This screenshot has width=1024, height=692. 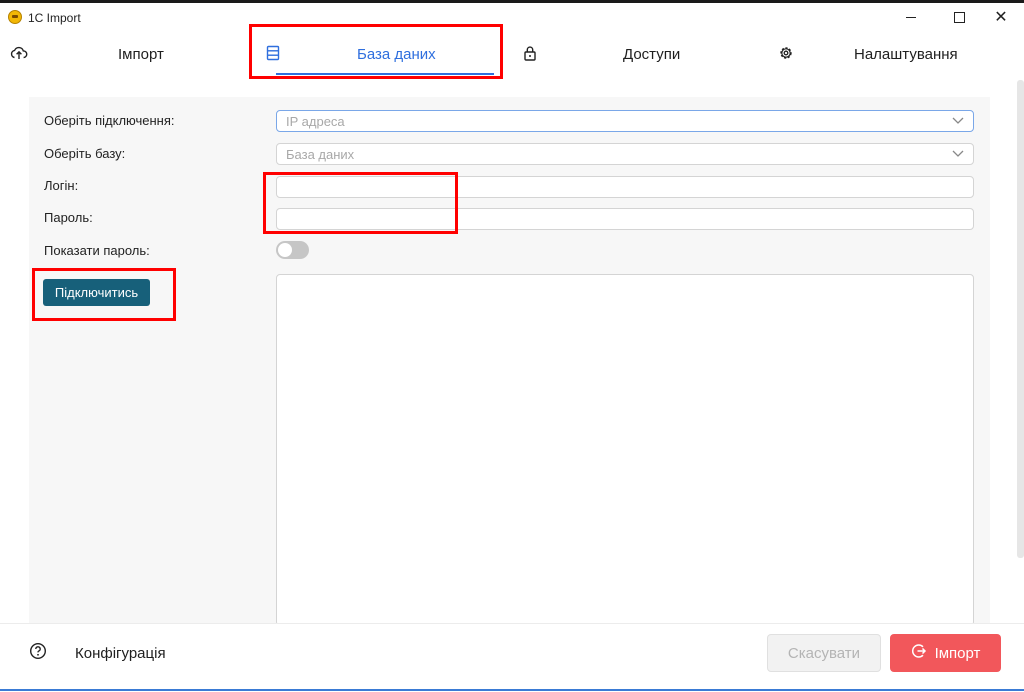 I want to click on maximize-button, so click(x=959, y=17).